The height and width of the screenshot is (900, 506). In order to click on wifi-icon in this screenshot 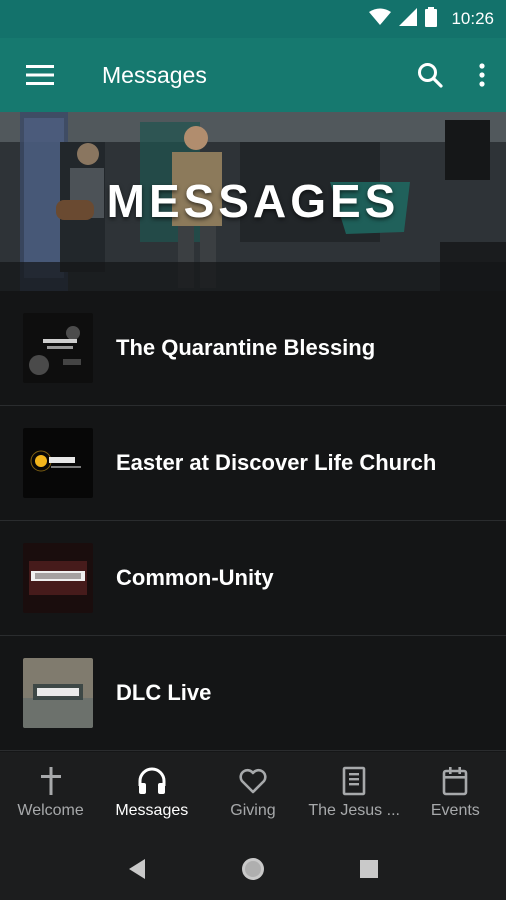, I will do `click(380, 19)`.